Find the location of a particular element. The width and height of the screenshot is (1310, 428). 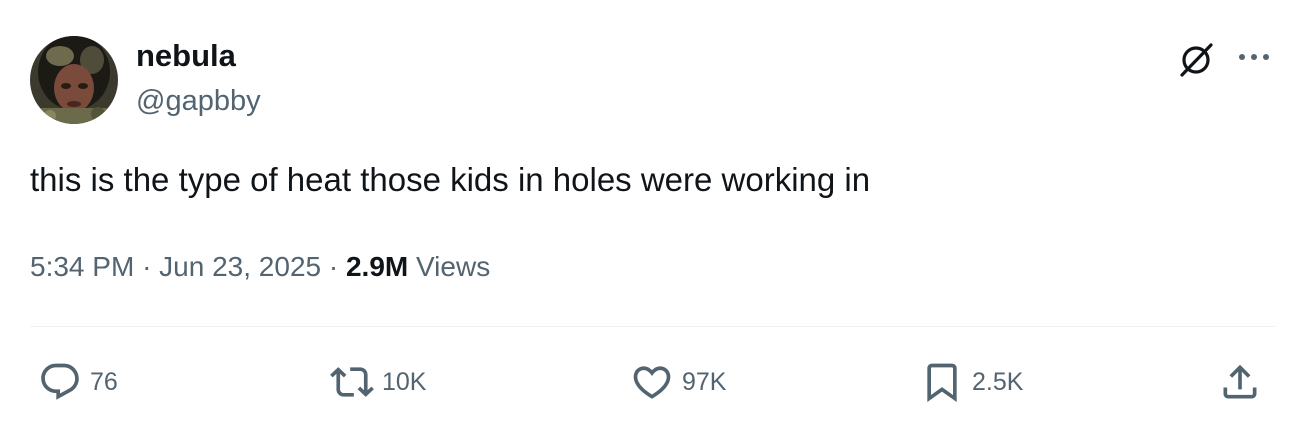

bookmark-count: 2.5K is located at coordinates (998, 382).